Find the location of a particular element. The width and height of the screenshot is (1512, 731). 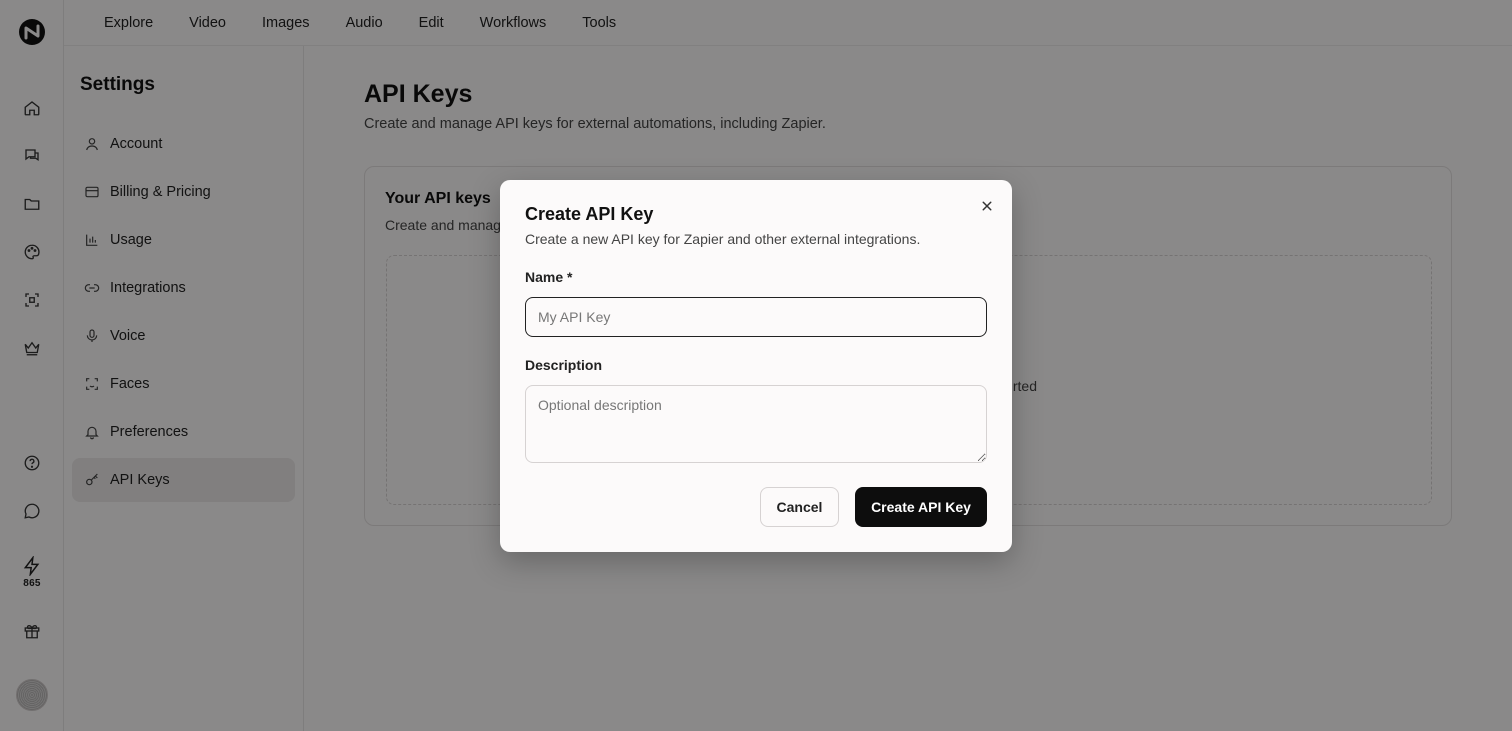

description-label: Description is located at coordinates (564, 365).